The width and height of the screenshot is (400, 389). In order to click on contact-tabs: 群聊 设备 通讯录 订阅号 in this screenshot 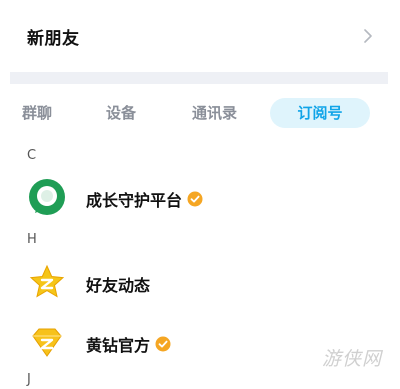, I will do `click(200, 114)`.